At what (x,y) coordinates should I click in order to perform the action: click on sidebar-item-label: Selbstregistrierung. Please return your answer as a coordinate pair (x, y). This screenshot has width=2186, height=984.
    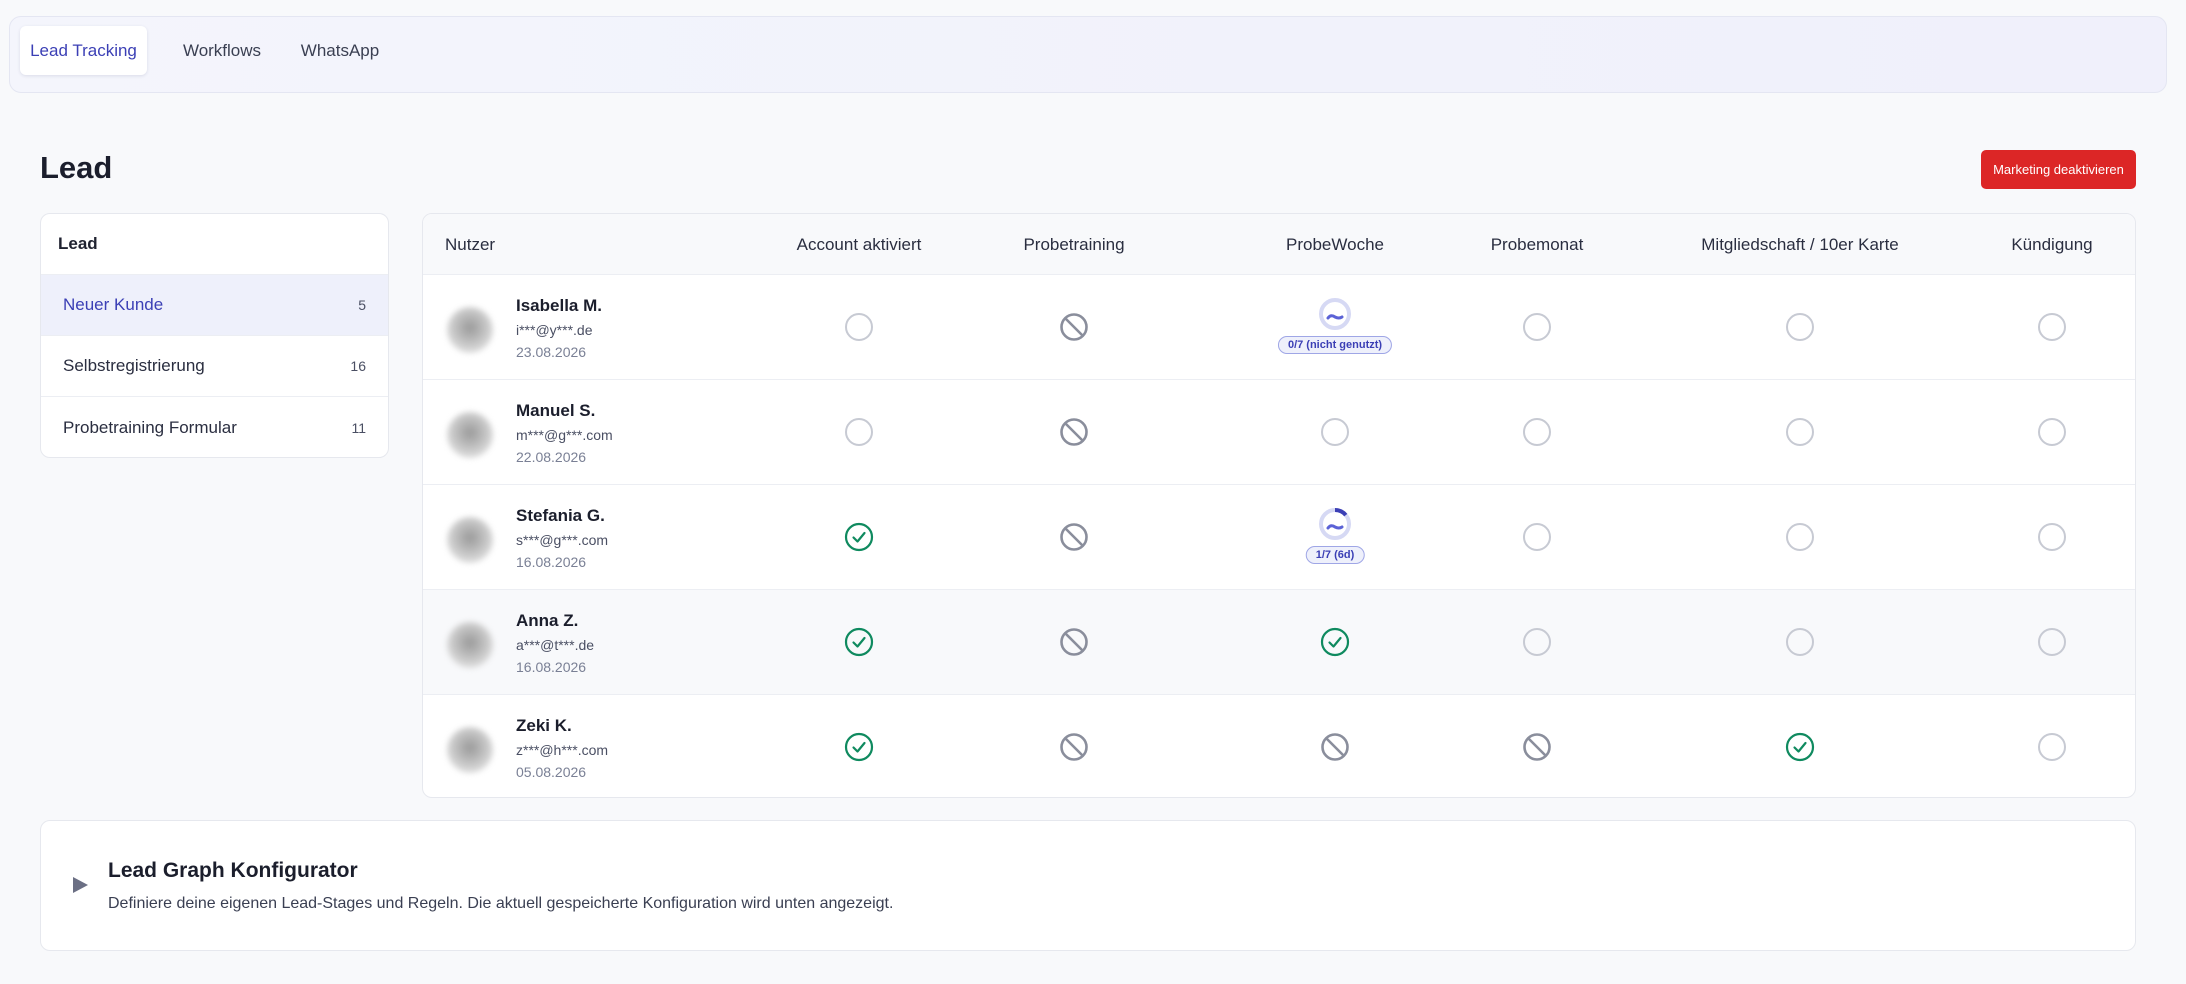
    Looking at the image, I should click on (134, 365).